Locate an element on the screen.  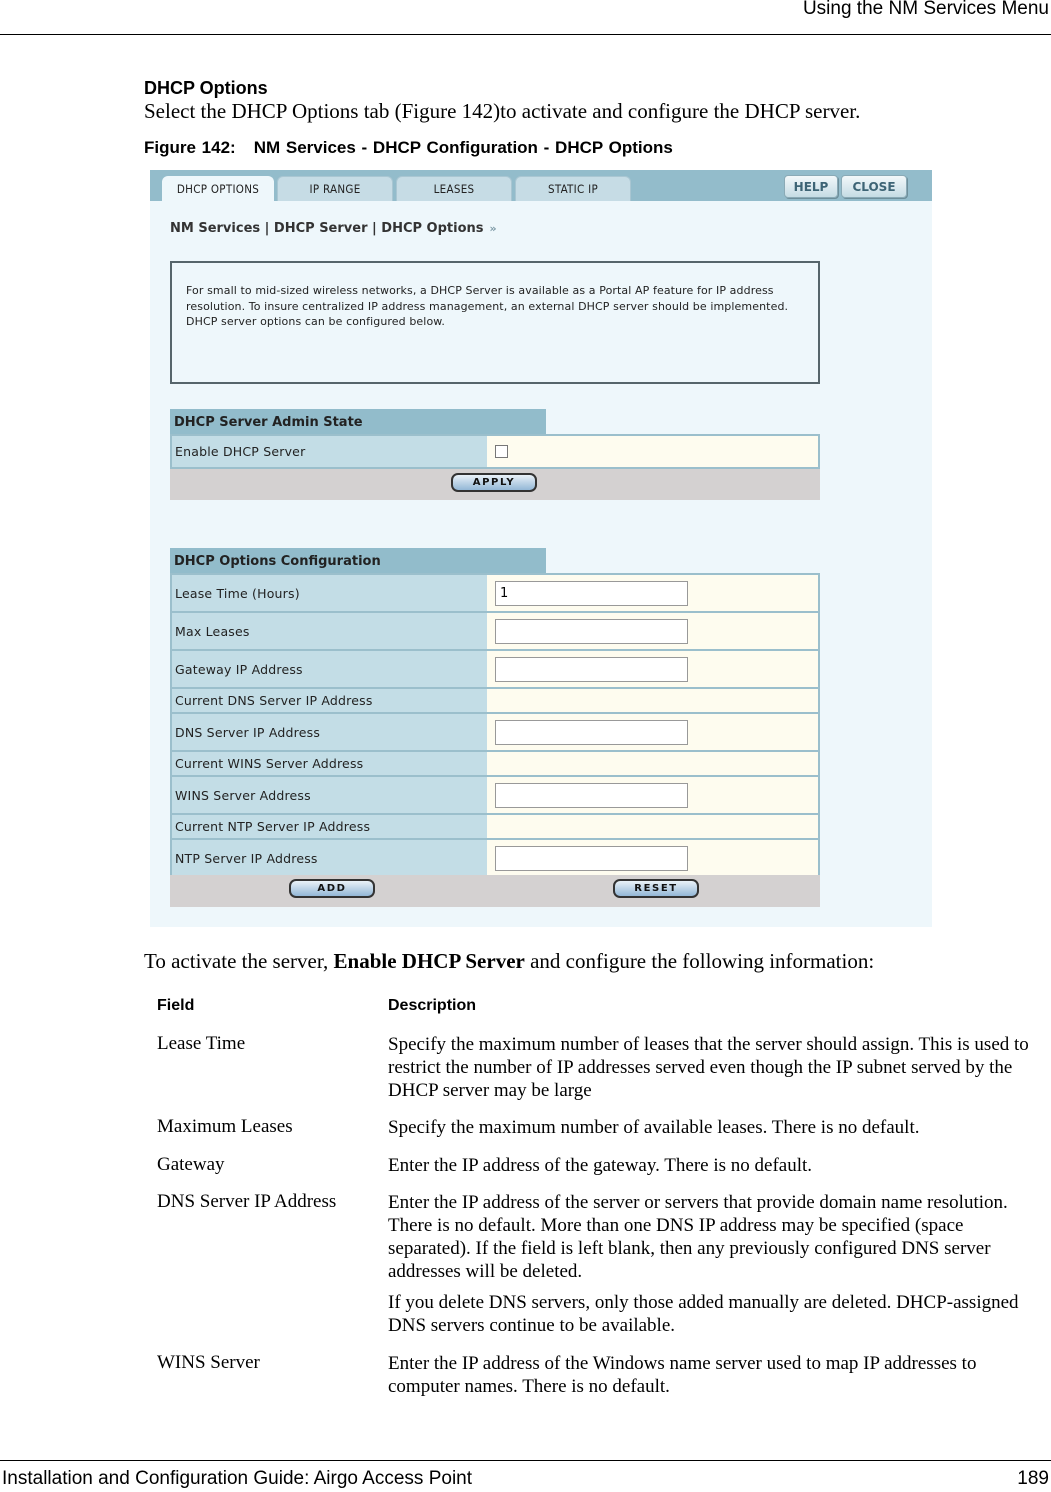
wins-server-input is located at coordinates (591, 795).